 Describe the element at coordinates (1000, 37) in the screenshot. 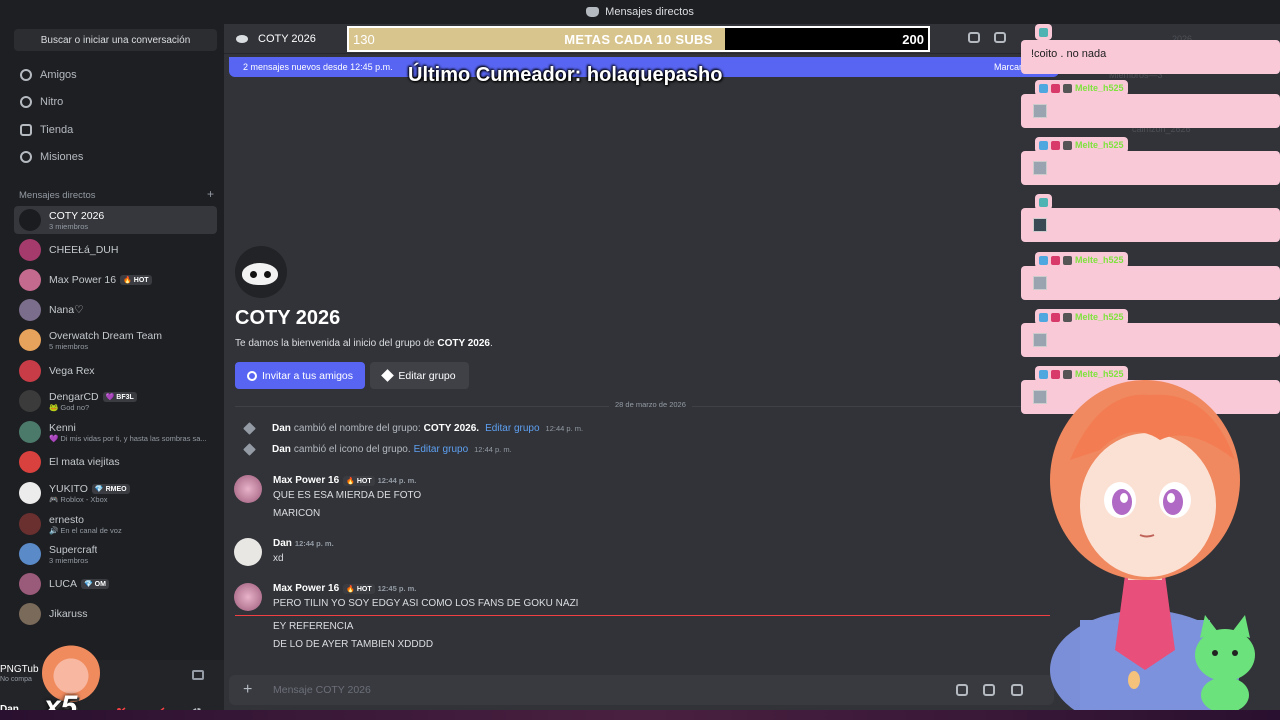

I see `video-call-icon` at that location.